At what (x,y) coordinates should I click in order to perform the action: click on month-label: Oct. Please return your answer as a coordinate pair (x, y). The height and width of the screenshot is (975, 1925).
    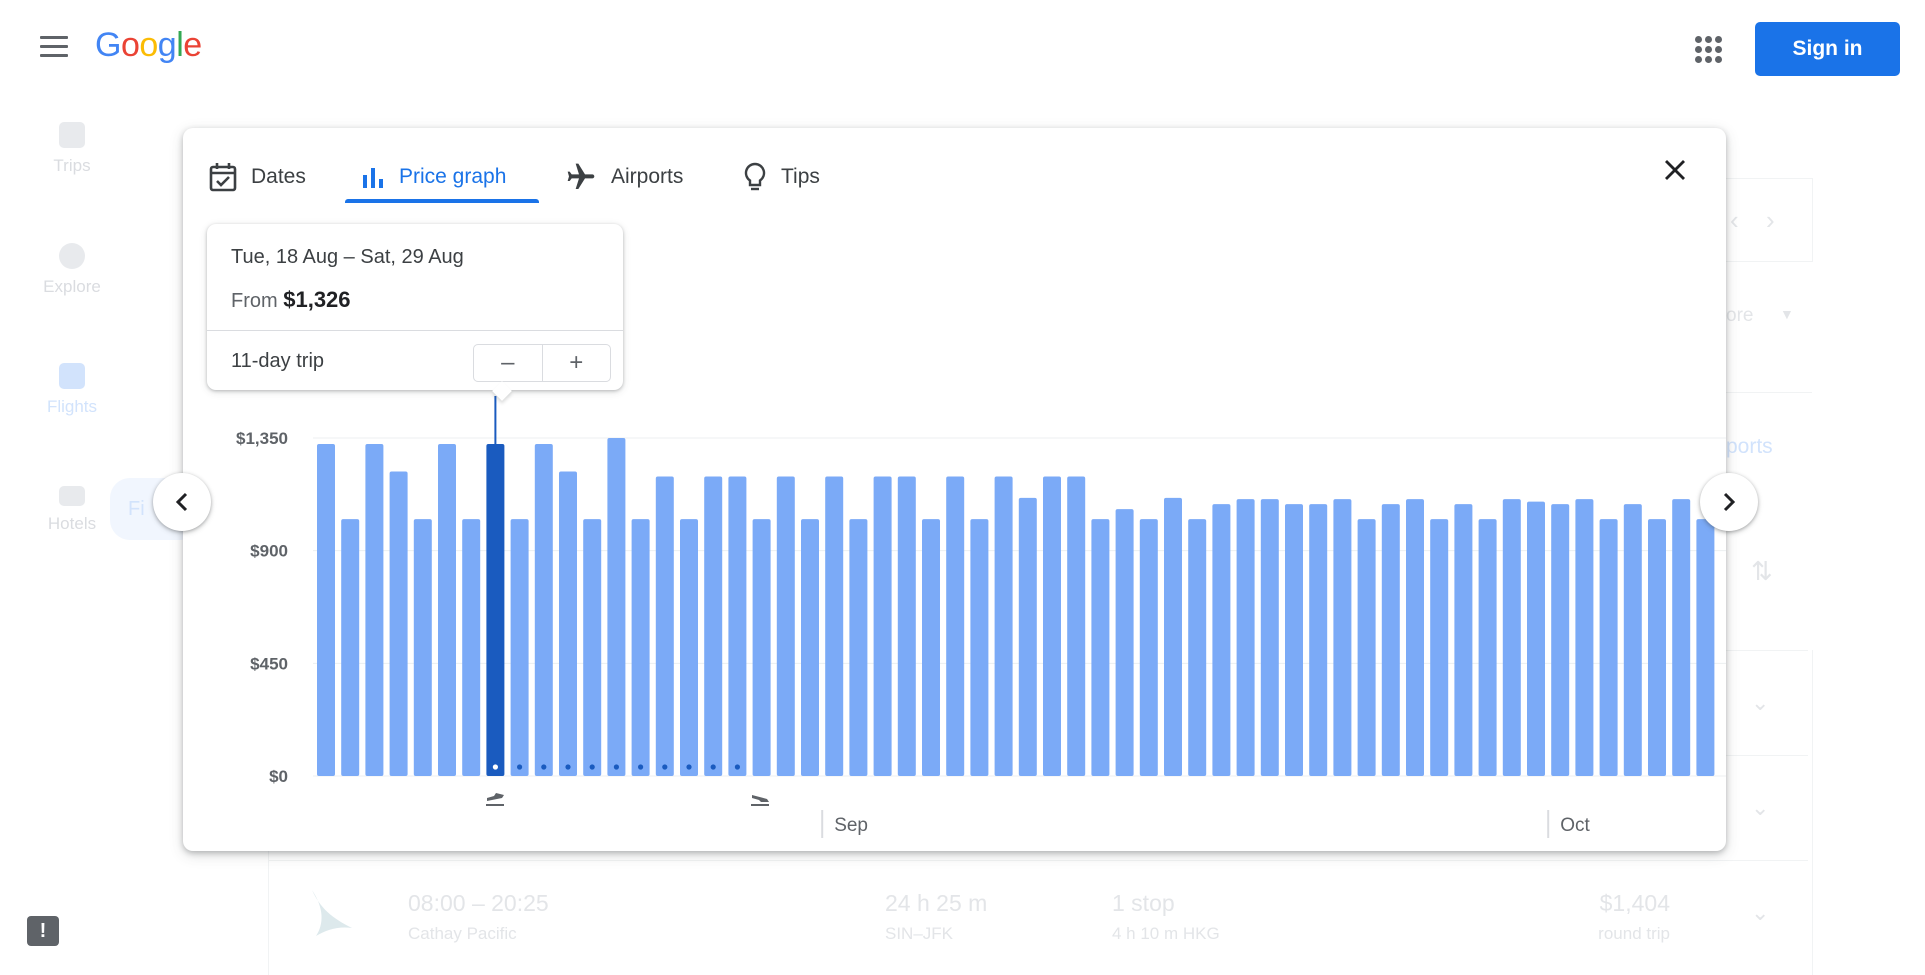
    Looking at the image, I should click on (1575, 825).